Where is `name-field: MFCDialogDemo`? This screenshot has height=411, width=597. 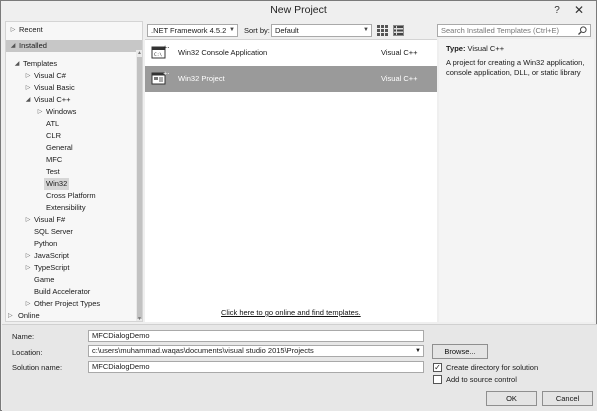
name-field: MFCDialogDemo is located at coordinates (256, 336).